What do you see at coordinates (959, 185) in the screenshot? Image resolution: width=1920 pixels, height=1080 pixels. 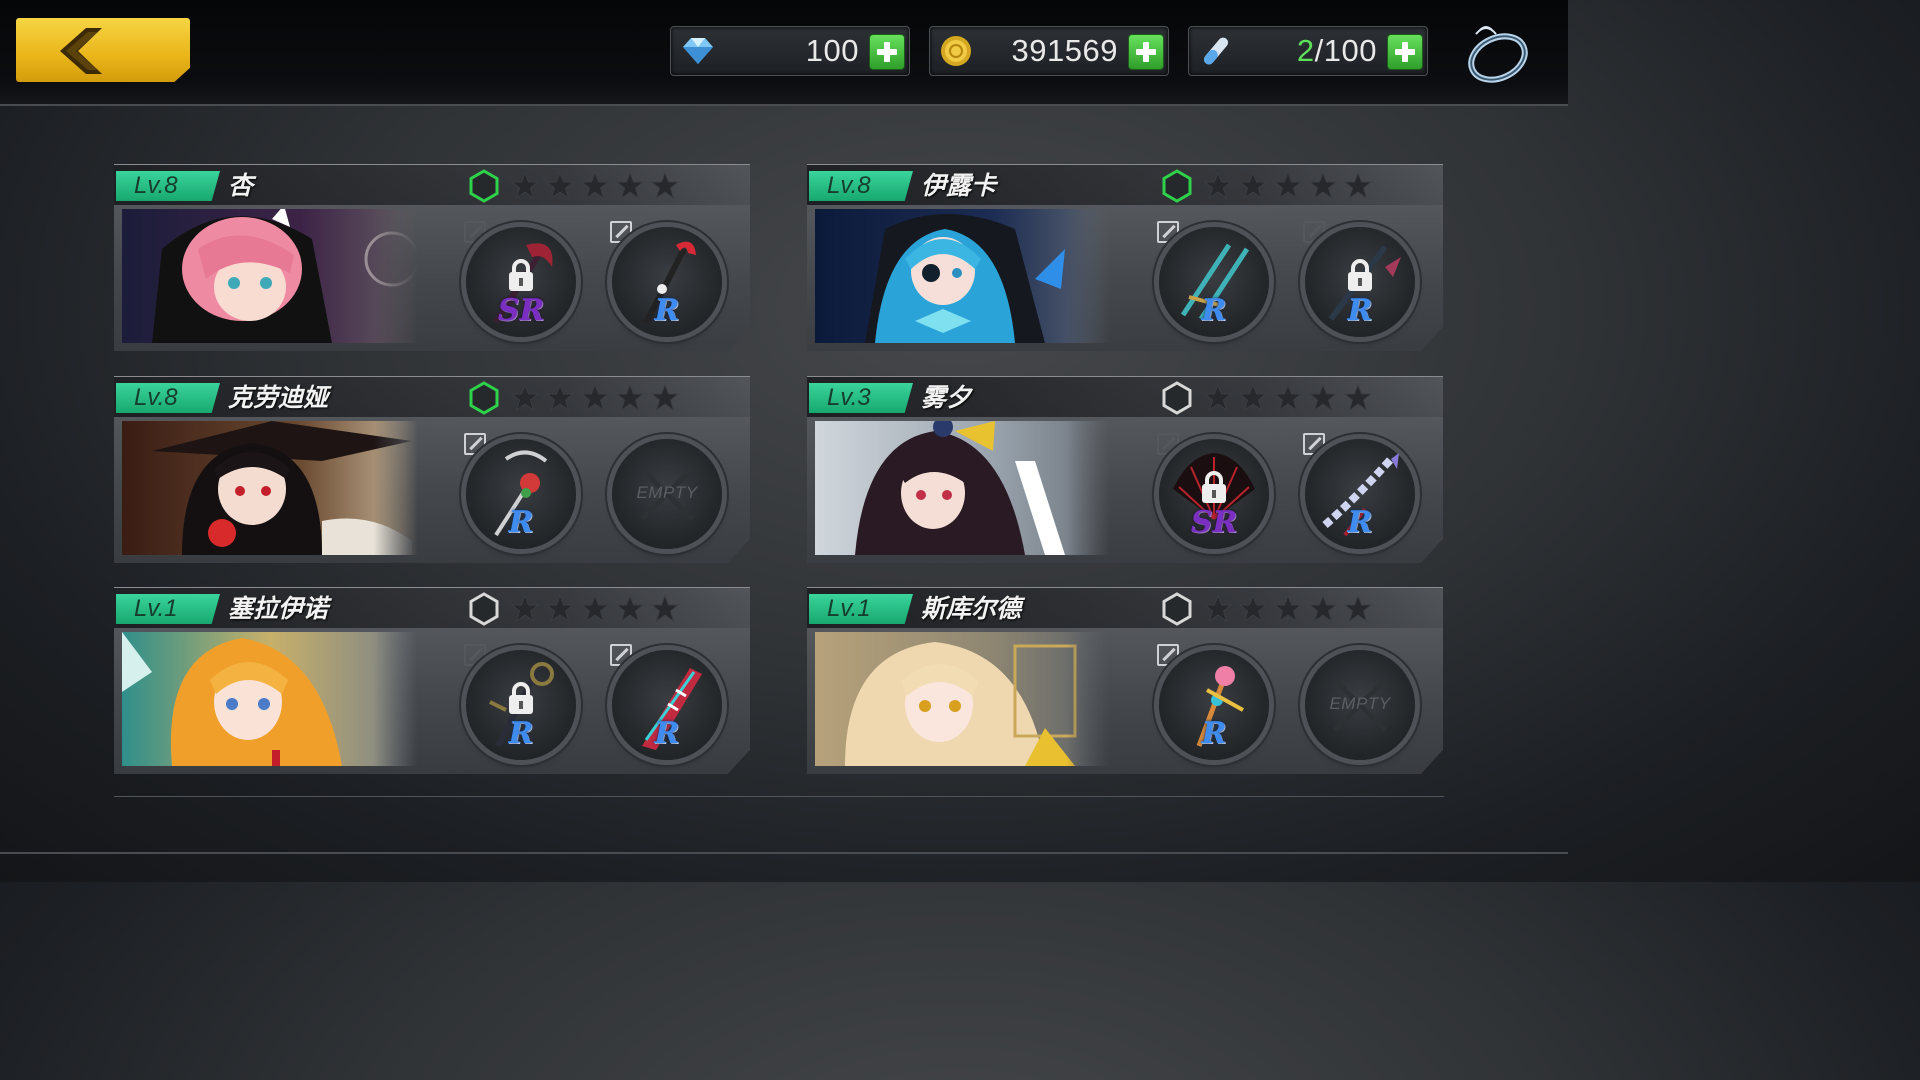 I see `character-name: 伊露卡` at bounding box center [959, 185].